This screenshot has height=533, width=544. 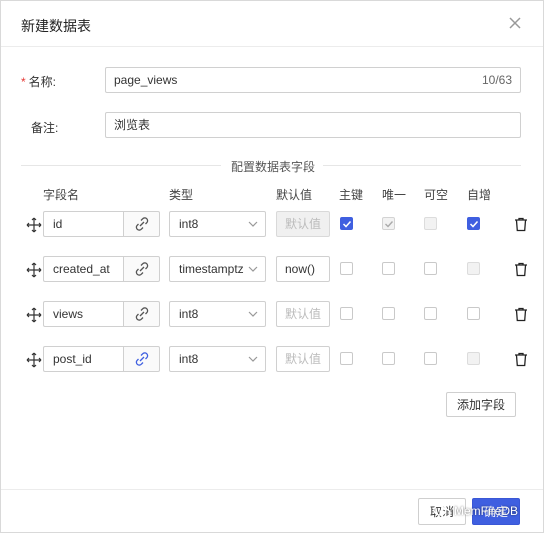 What do you see at coordinates (272, 270) in the screenshot?
I see `field-row: created_at timestamptz now()` at bounding box center [272, 270].